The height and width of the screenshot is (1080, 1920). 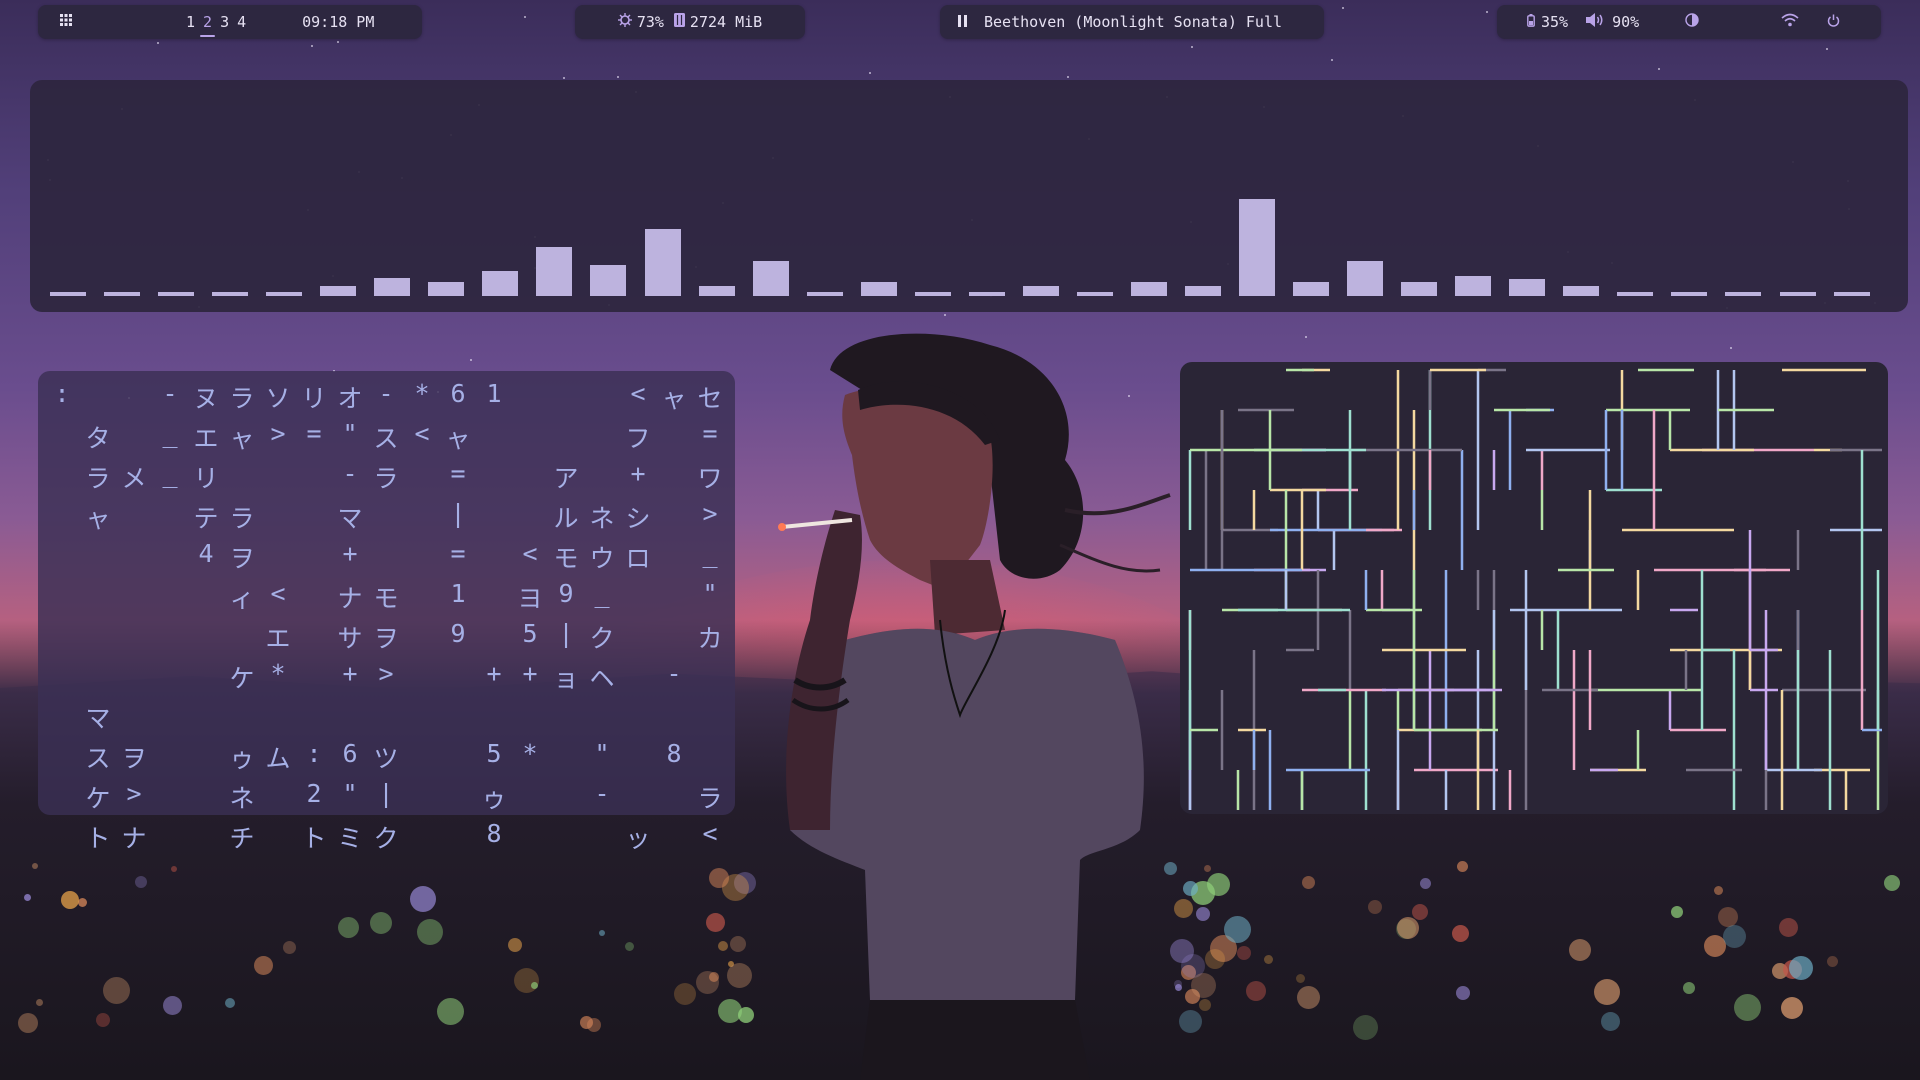 I want to click on topbar-workspaces-clock: 1234 09:18 PM, so click(x=230, y=22).